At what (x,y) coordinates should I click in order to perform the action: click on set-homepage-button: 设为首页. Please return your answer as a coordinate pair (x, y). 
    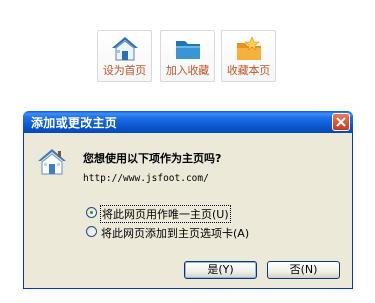
    Looking at the image, I should click on (124, 56).